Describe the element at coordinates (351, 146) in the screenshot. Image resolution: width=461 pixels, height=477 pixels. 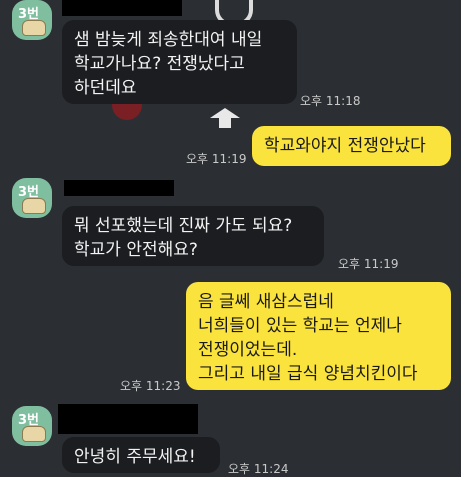
I see `message-bubble: 학교와야지 전쟁안났다` at that location.